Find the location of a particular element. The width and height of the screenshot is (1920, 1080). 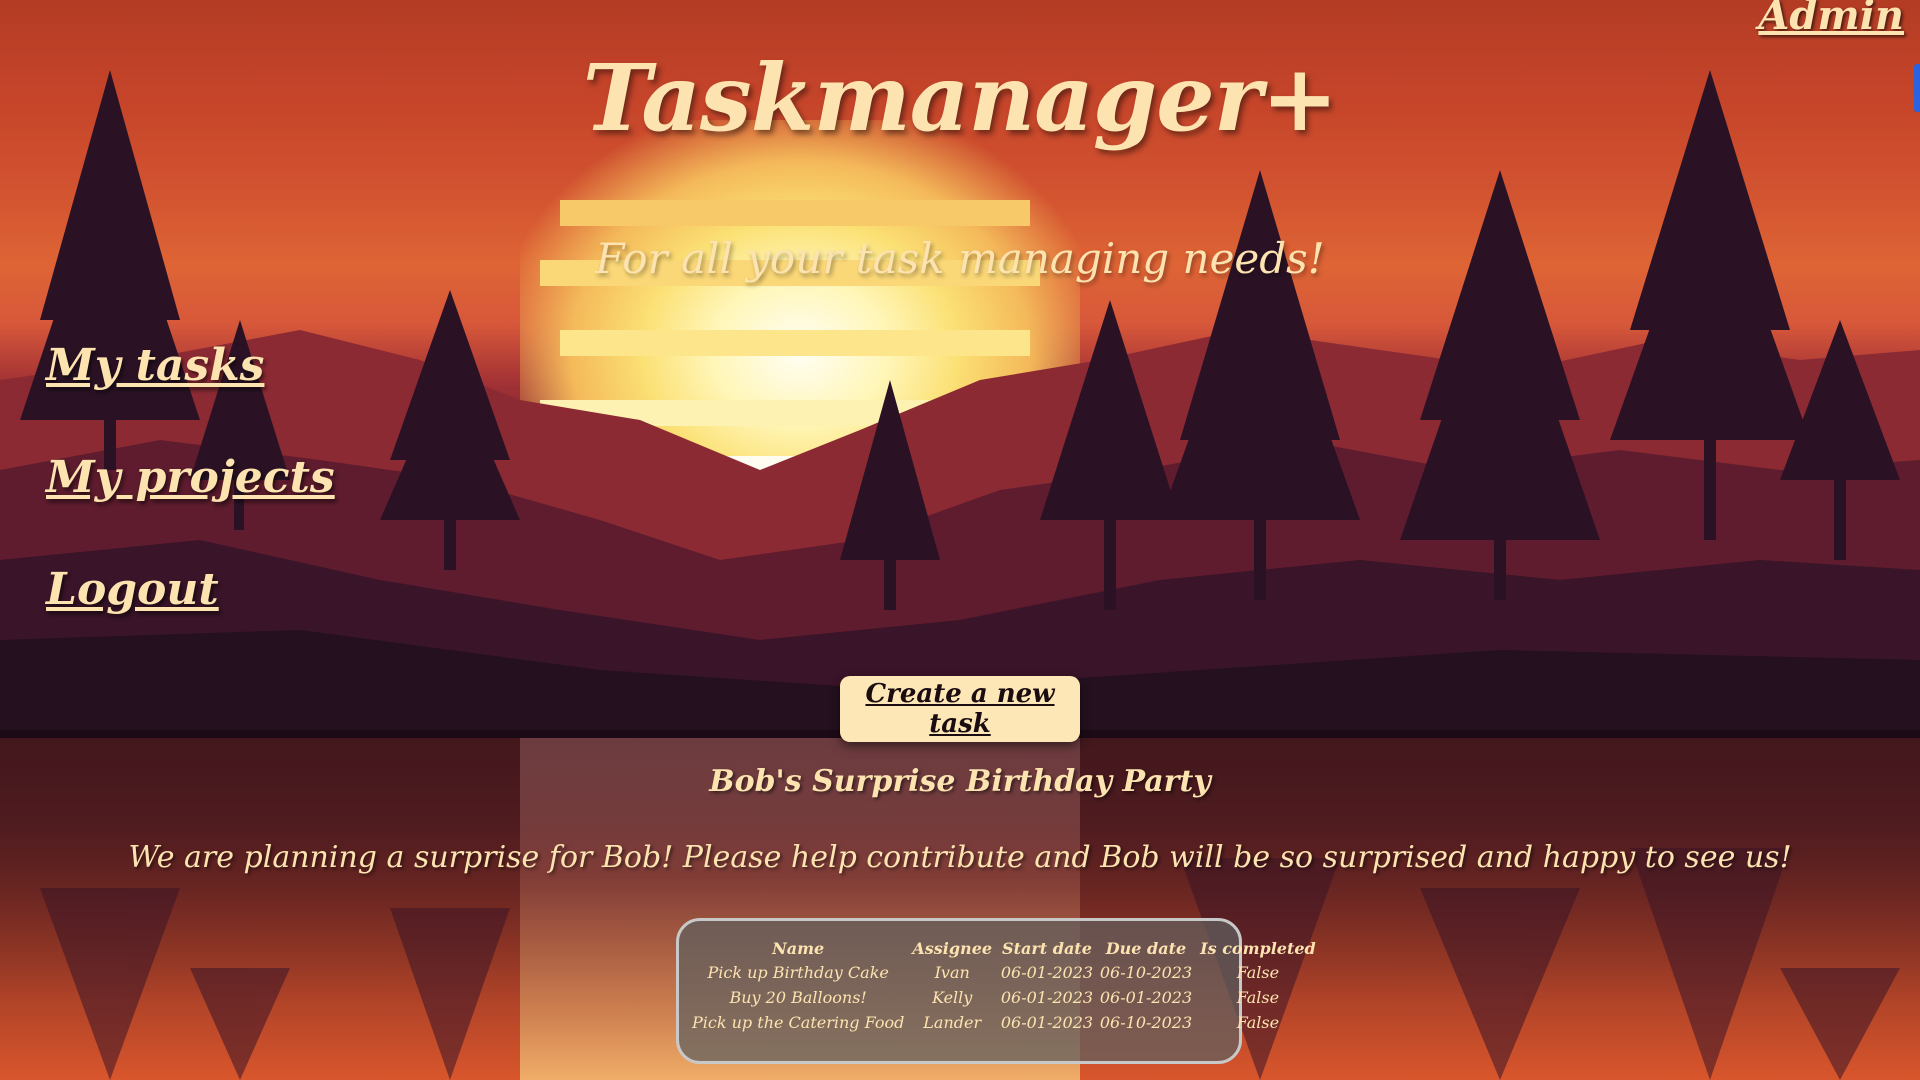

tagline: For all your task managing needs! is located at coordinates (960, 258).